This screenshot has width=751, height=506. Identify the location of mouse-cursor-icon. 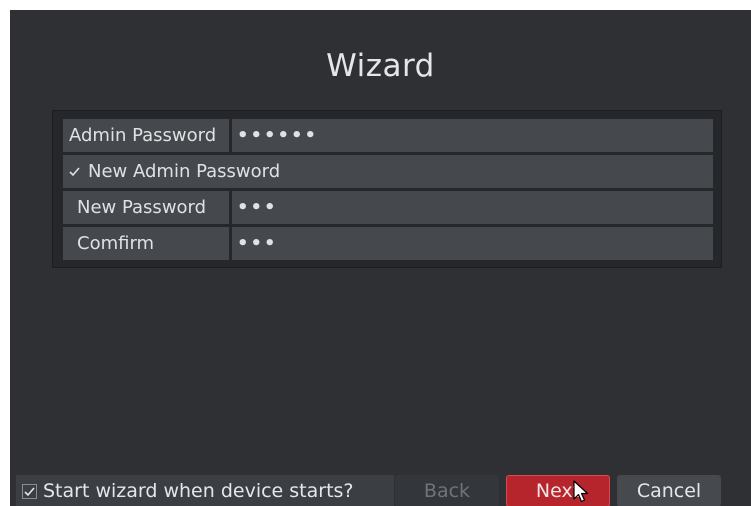
(582, 492).